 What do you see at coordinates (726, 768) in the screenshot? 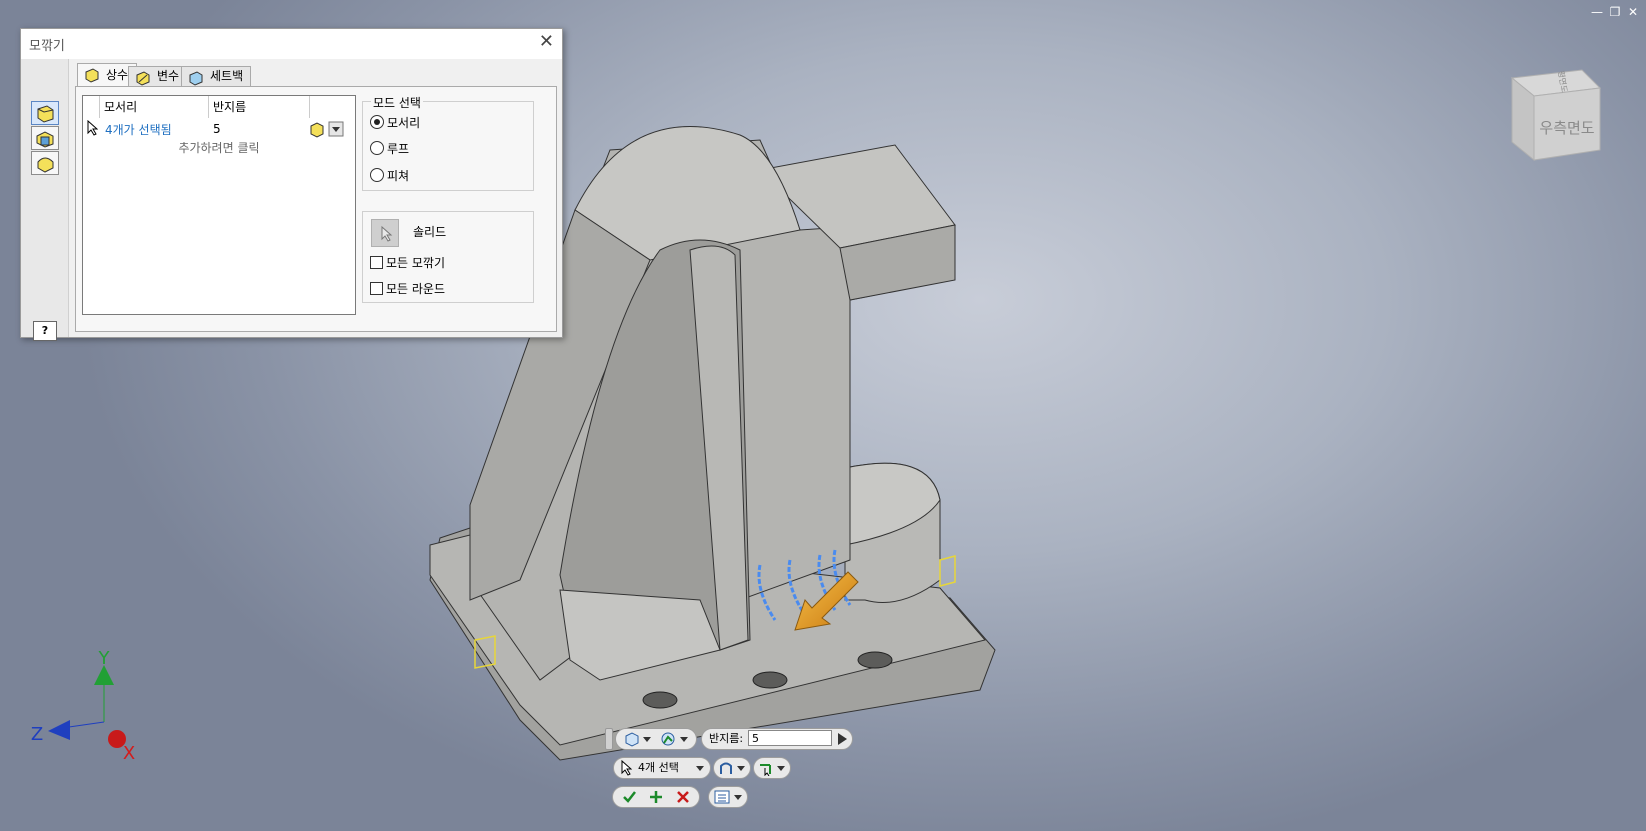
I see `tangent-icon` at bounding box center [726, 768].